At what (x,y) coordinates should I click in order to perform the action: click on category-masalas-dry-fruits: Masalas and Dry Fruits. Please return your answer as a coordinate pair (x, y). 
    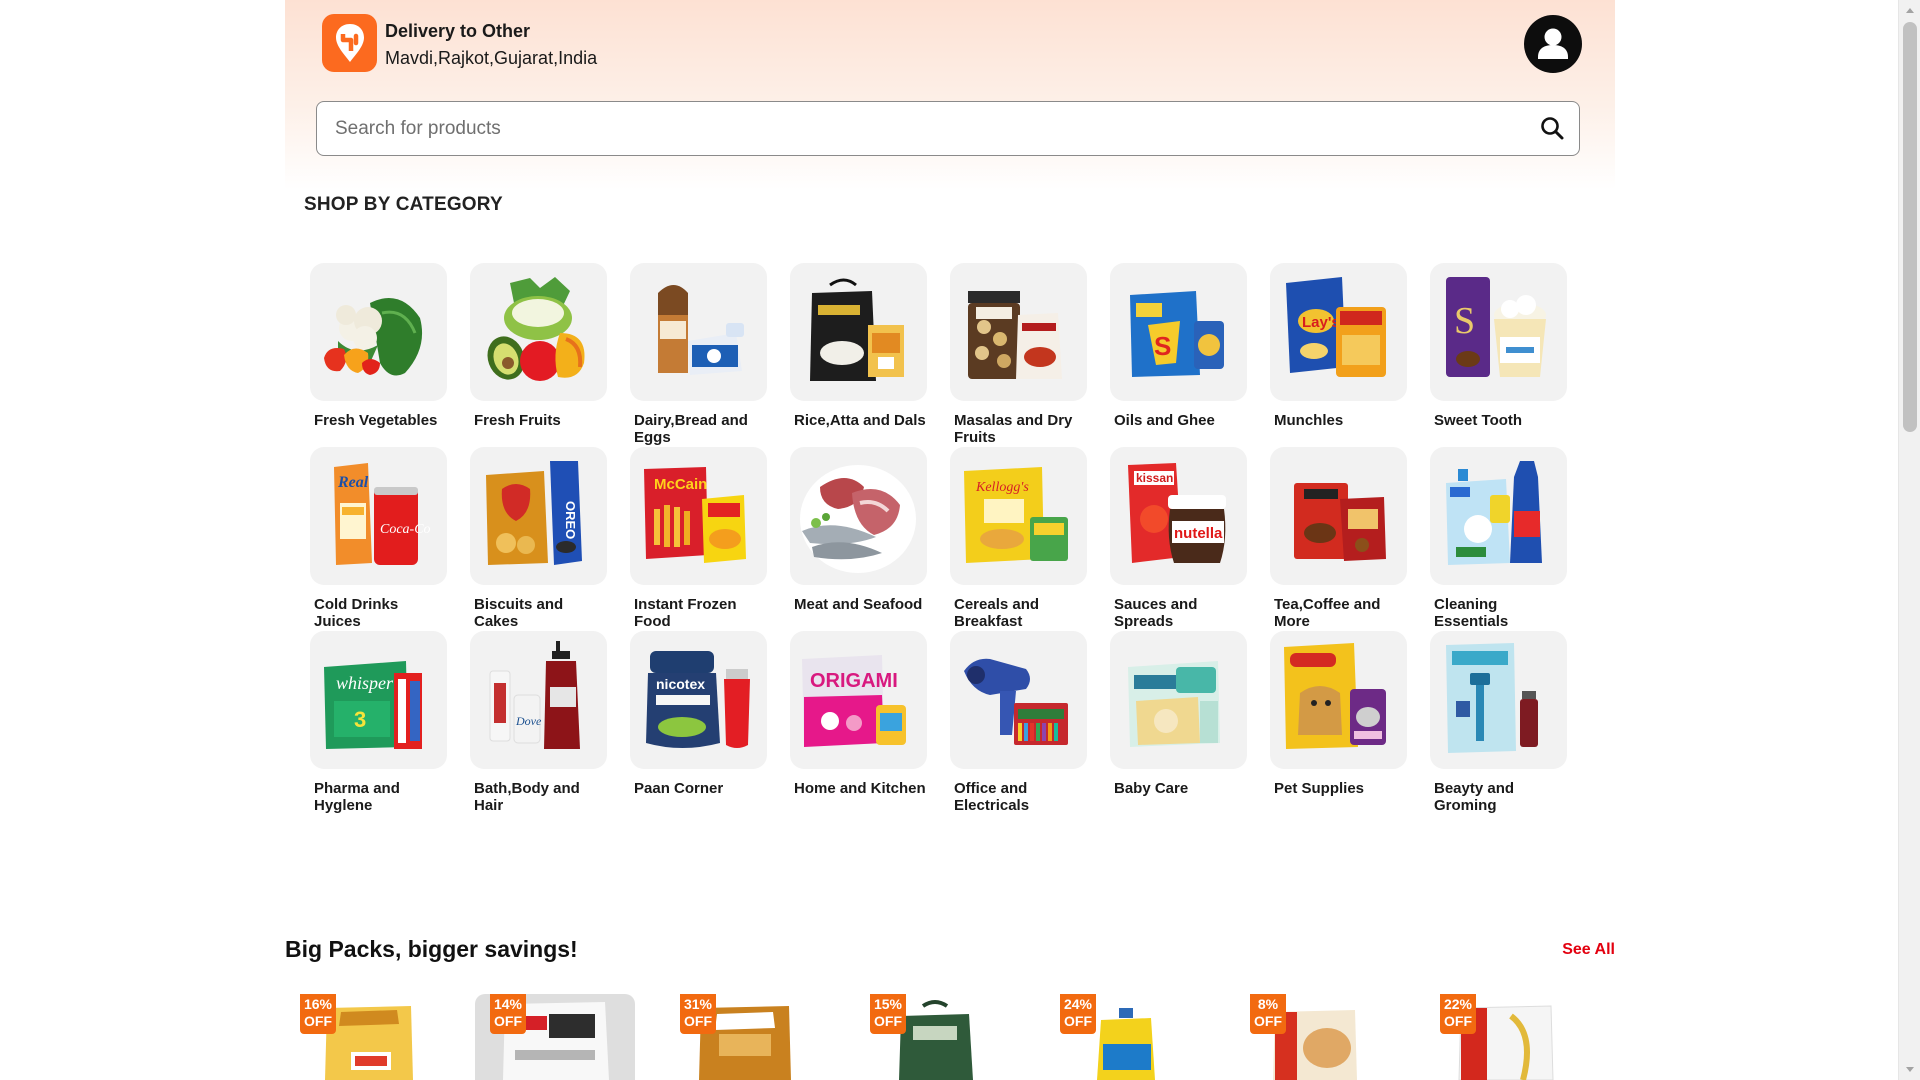
    Looking at the image, I should click on (1019, 358).